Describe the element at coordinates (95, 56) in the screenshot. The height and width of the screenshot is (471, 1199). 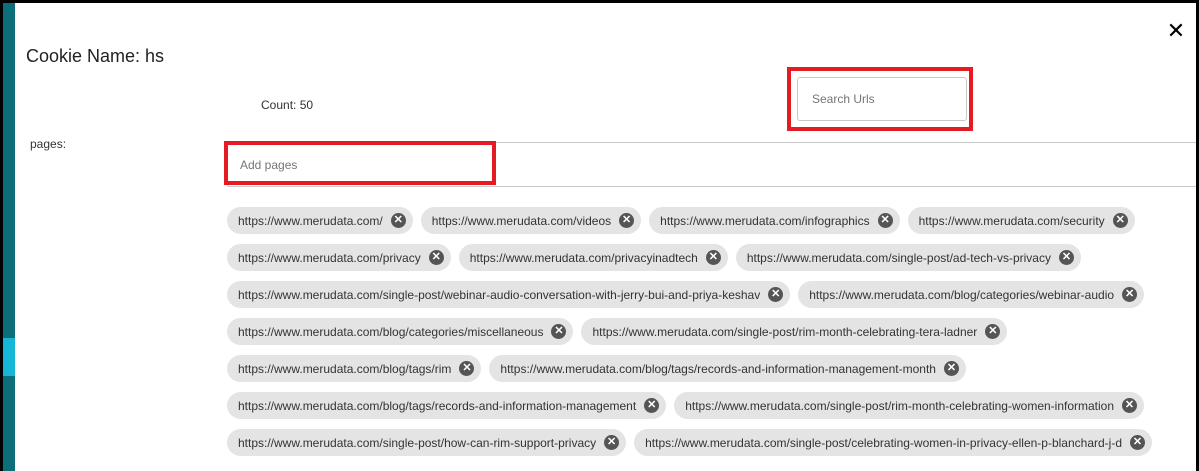
I see `cookie-name-title: Cookie Name: hs` at that location.